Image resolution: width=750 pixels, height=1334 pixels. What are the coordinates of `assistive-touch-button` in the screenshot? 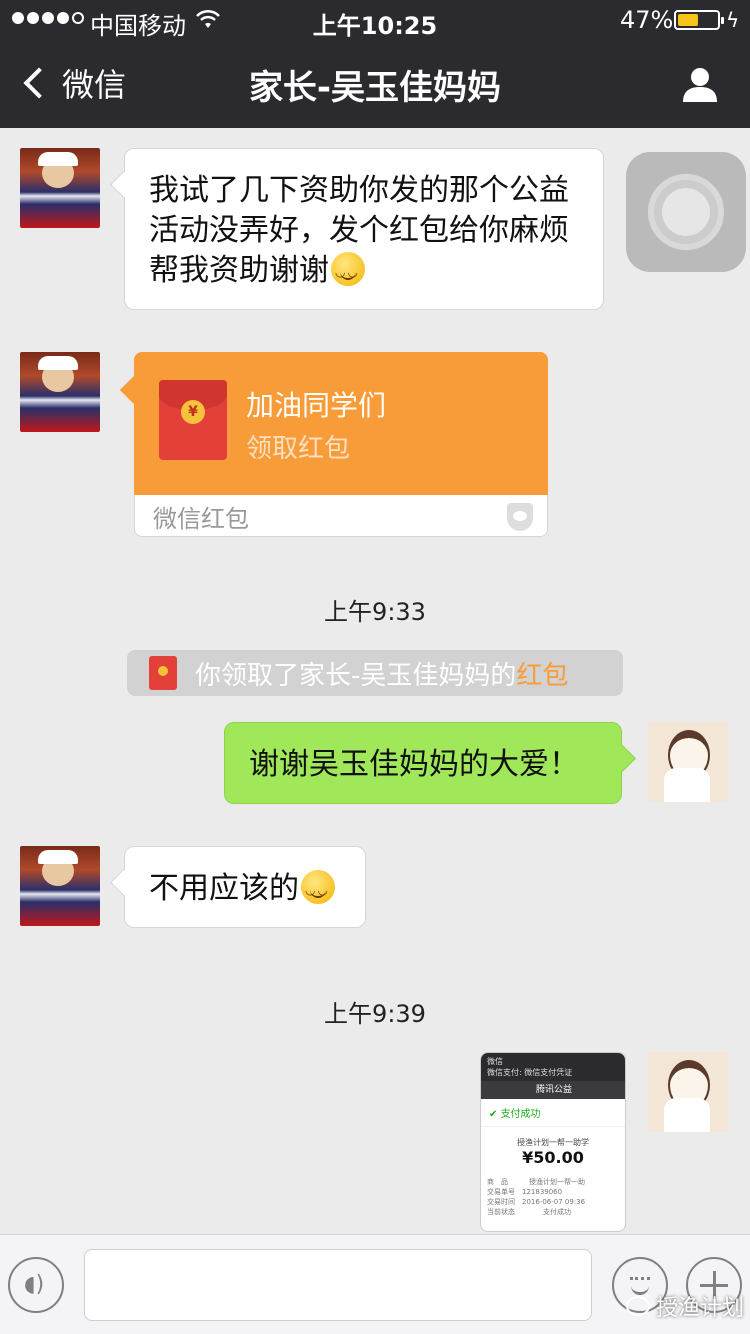 It's located at (686, 212).